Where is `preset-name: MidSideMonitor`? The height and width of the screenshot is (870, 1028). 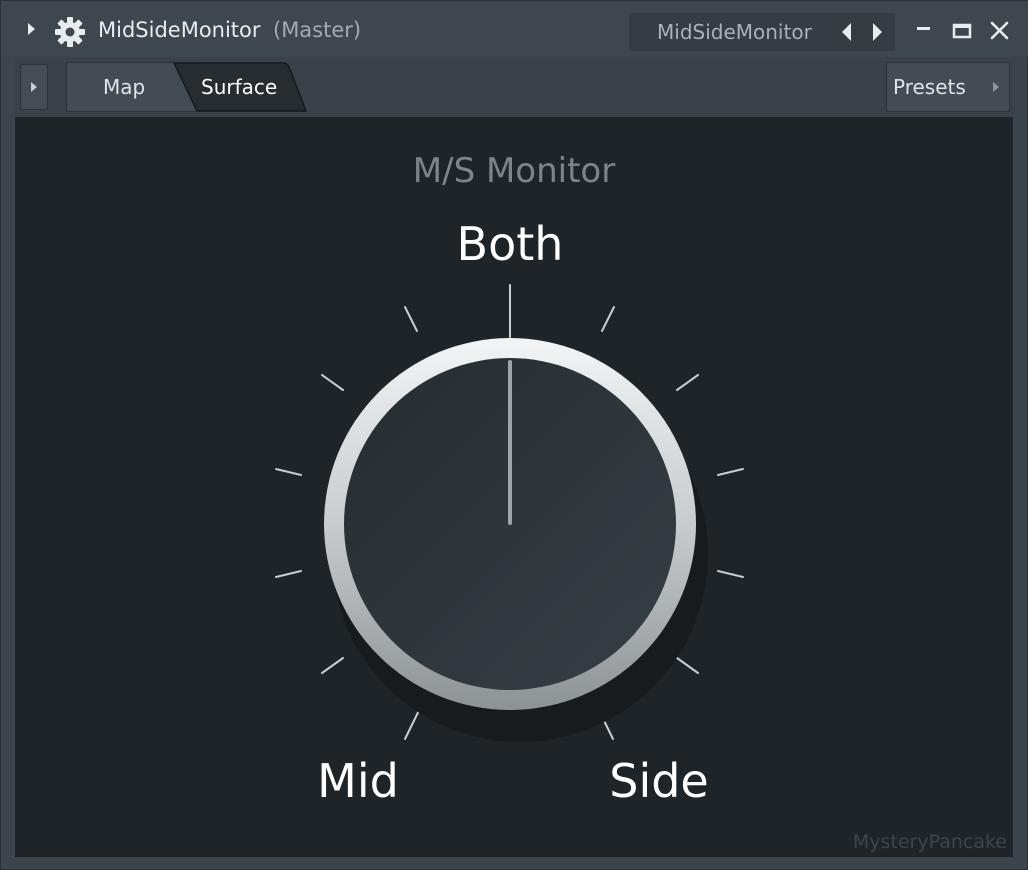 preset-name: MidSideMonitor is located at coordinates (734, 32).